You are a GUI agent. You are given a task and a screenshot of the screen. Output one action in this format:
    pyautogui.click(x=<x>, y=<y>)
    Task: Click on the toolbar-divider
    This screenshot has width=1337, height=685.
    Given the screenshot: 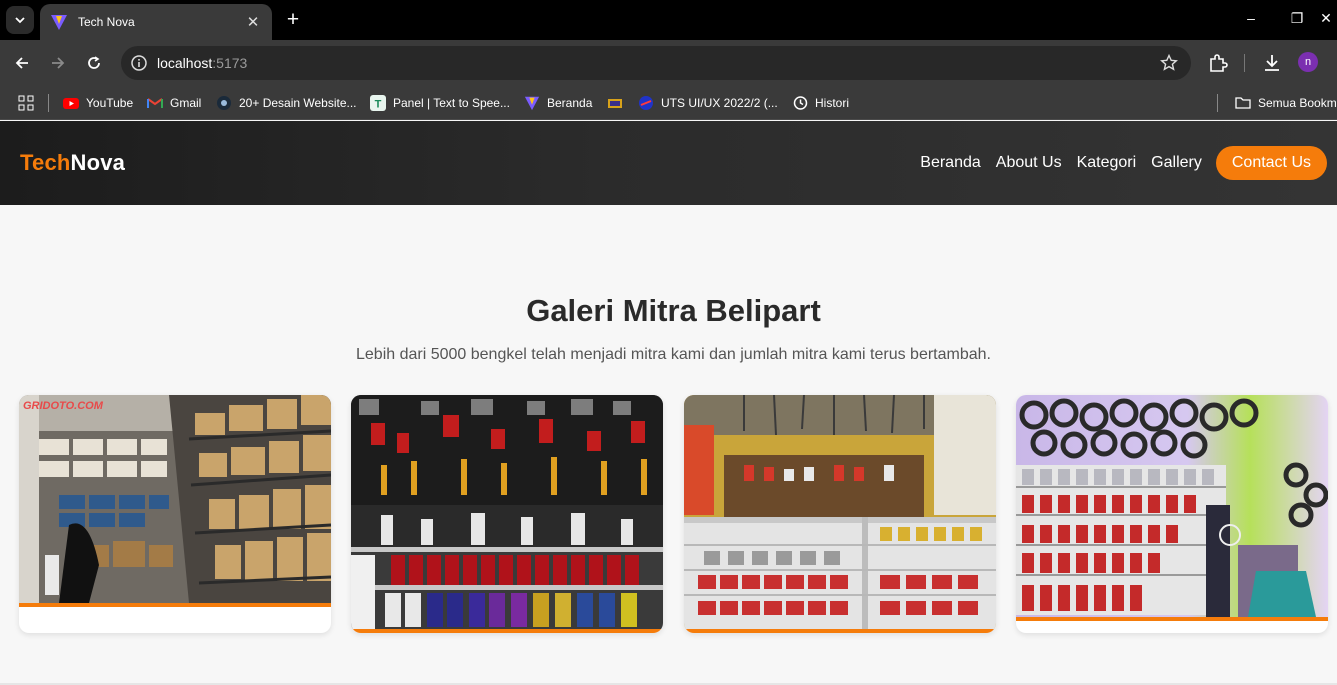 What is the action you would take?
    pyautogui.click(x=1244, y=63)
    